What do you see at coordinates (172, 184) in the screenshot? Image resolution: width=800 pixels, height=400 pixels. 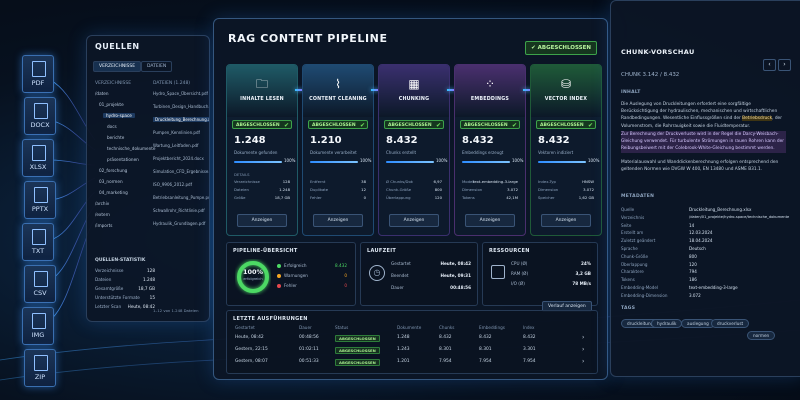 I see `file-list-item: ISO_9906_2012.pdf` at bounding box center [172, 184].